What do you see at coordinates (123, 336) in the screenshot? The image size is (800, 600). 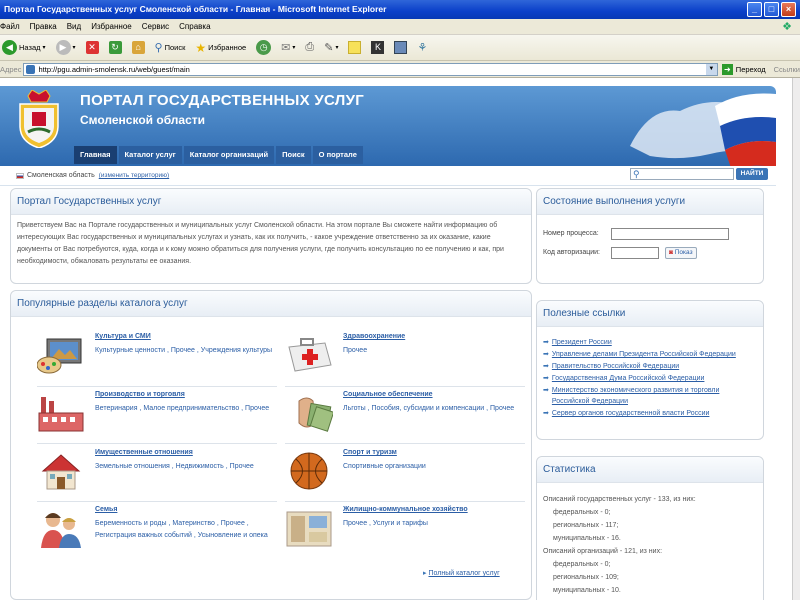 I see `catalog-item-title: Культура и СМИ` at bounding box center [123, 336].